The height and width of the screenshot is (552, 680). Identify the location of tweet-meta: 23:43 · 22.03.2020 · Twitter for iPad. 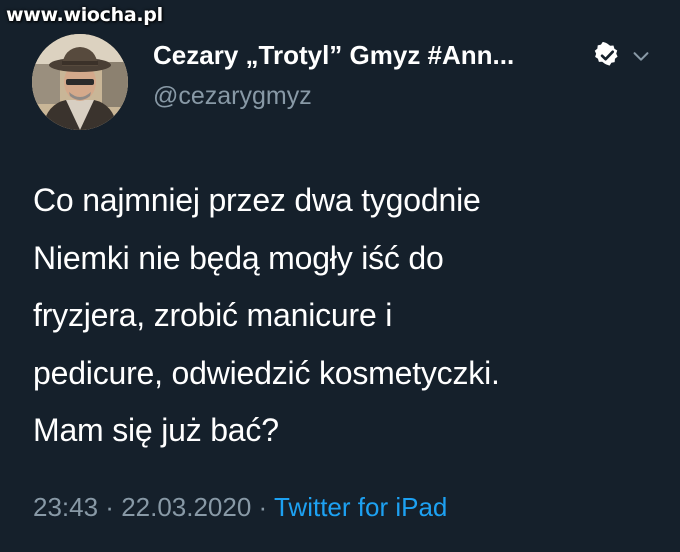
(240, 507).